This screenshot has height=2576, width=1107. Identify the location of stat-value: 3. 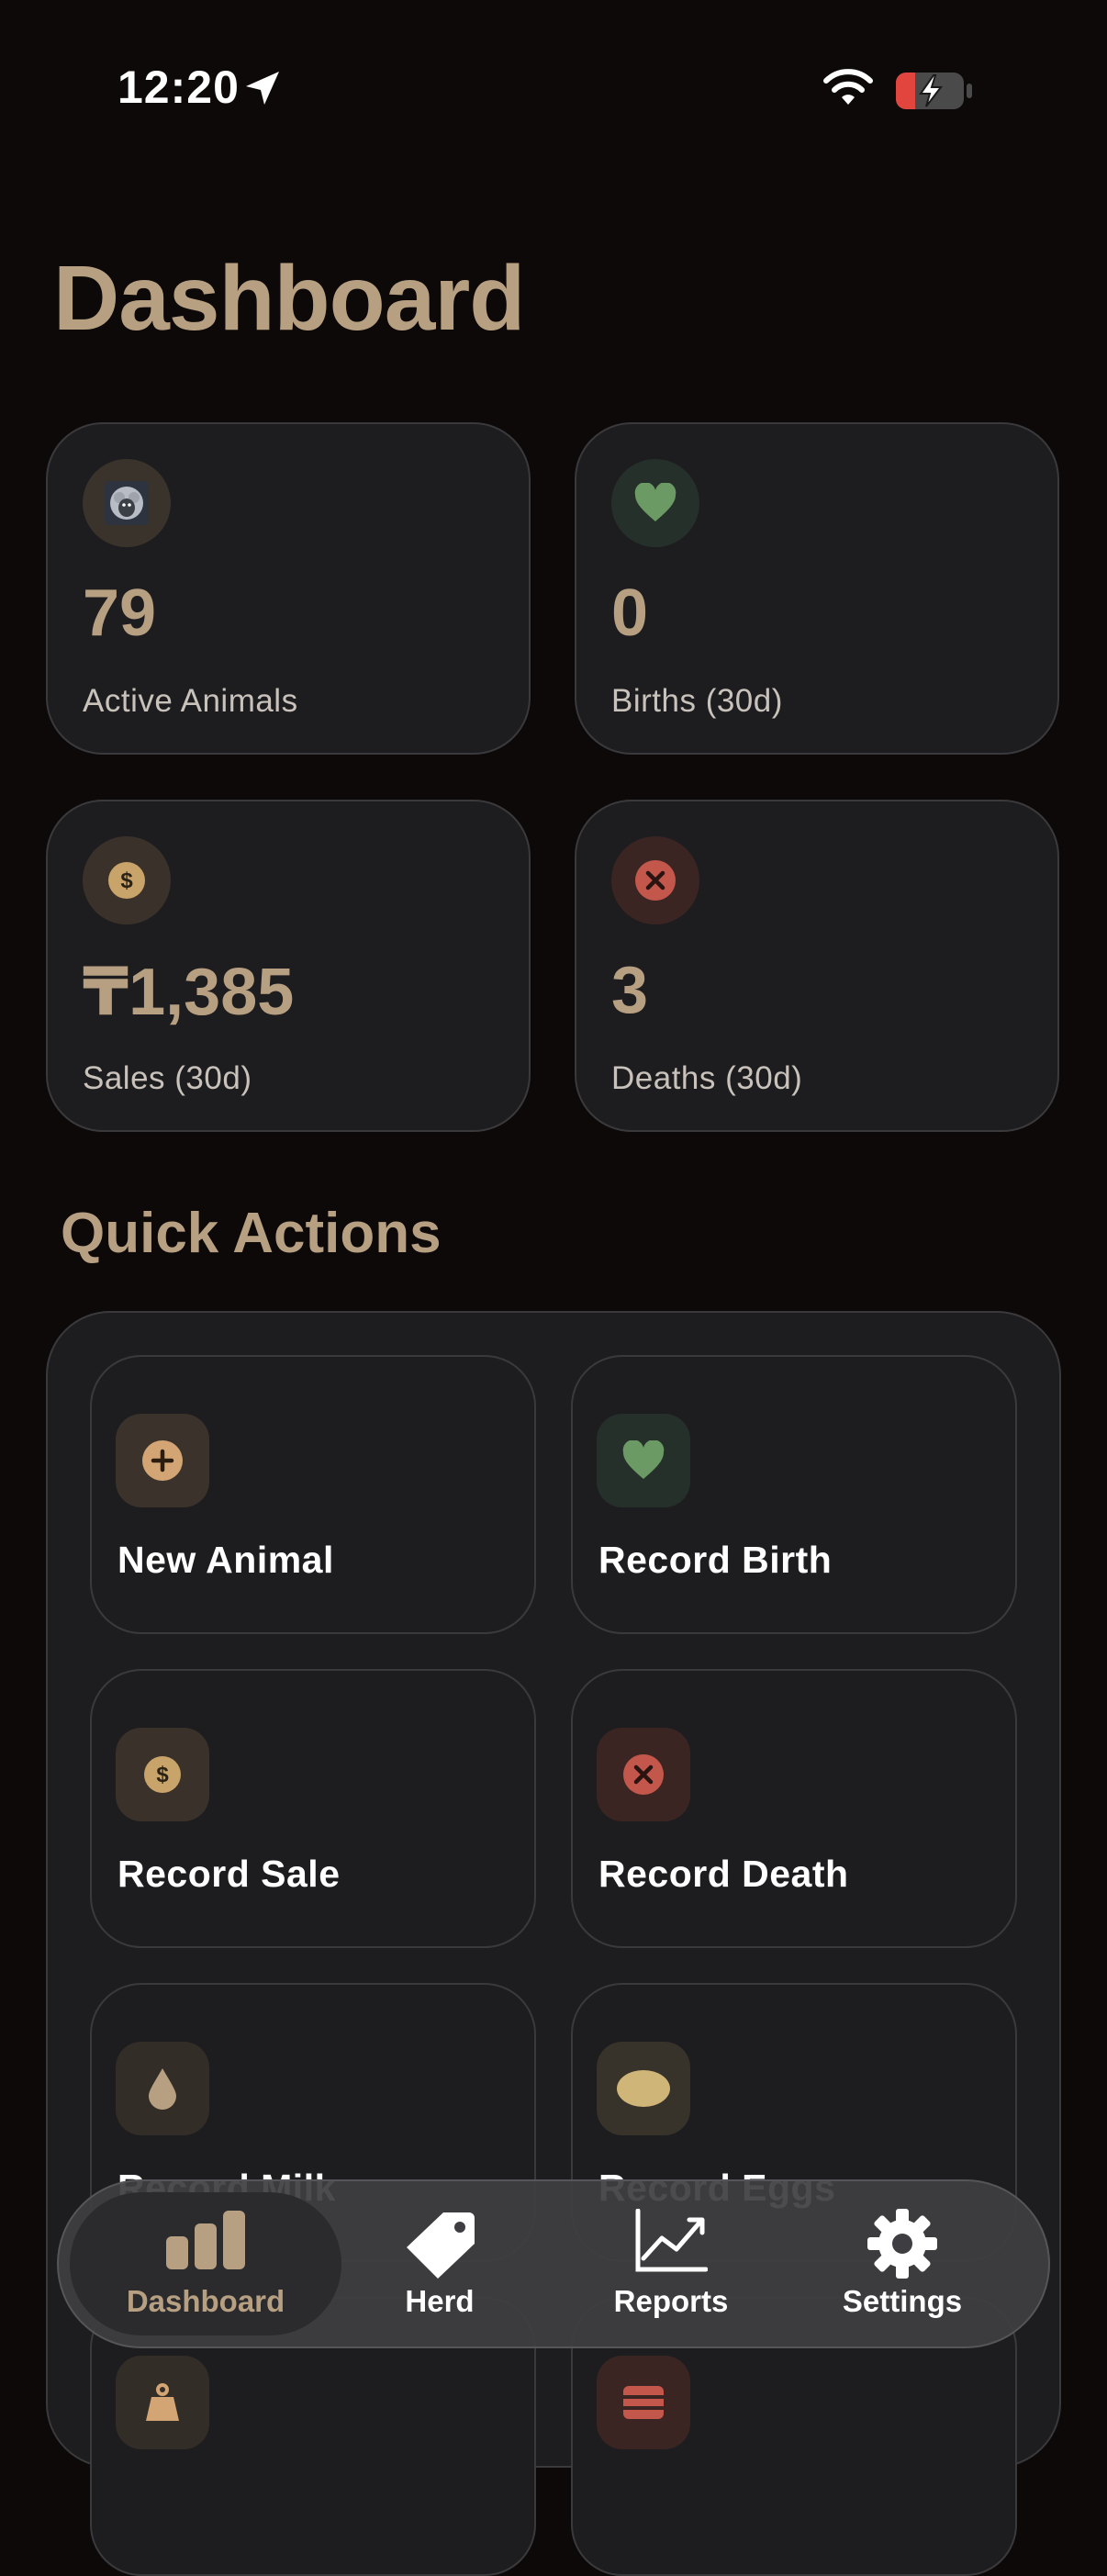
(630, 990).